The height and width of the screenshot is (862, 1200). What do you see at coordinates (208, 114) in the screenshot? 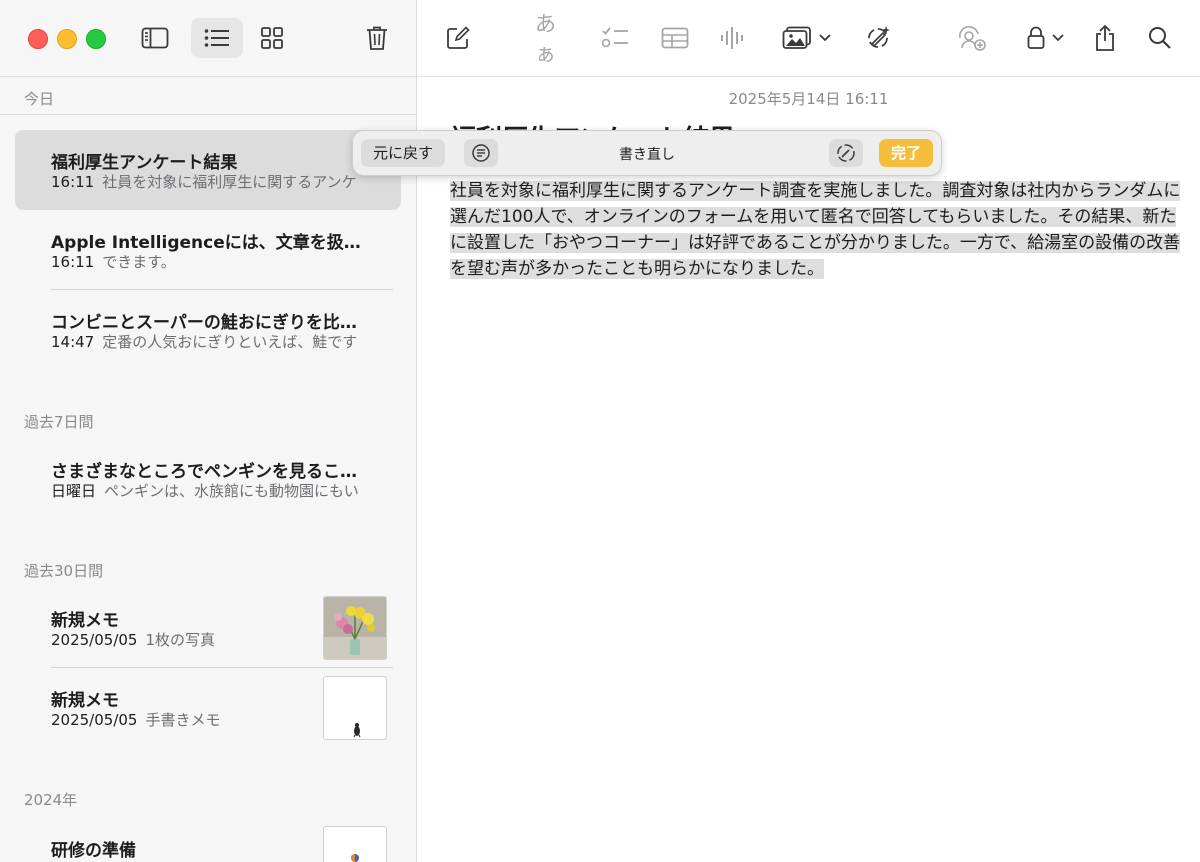
I see `section-divider` at bounding box center [208, 114].